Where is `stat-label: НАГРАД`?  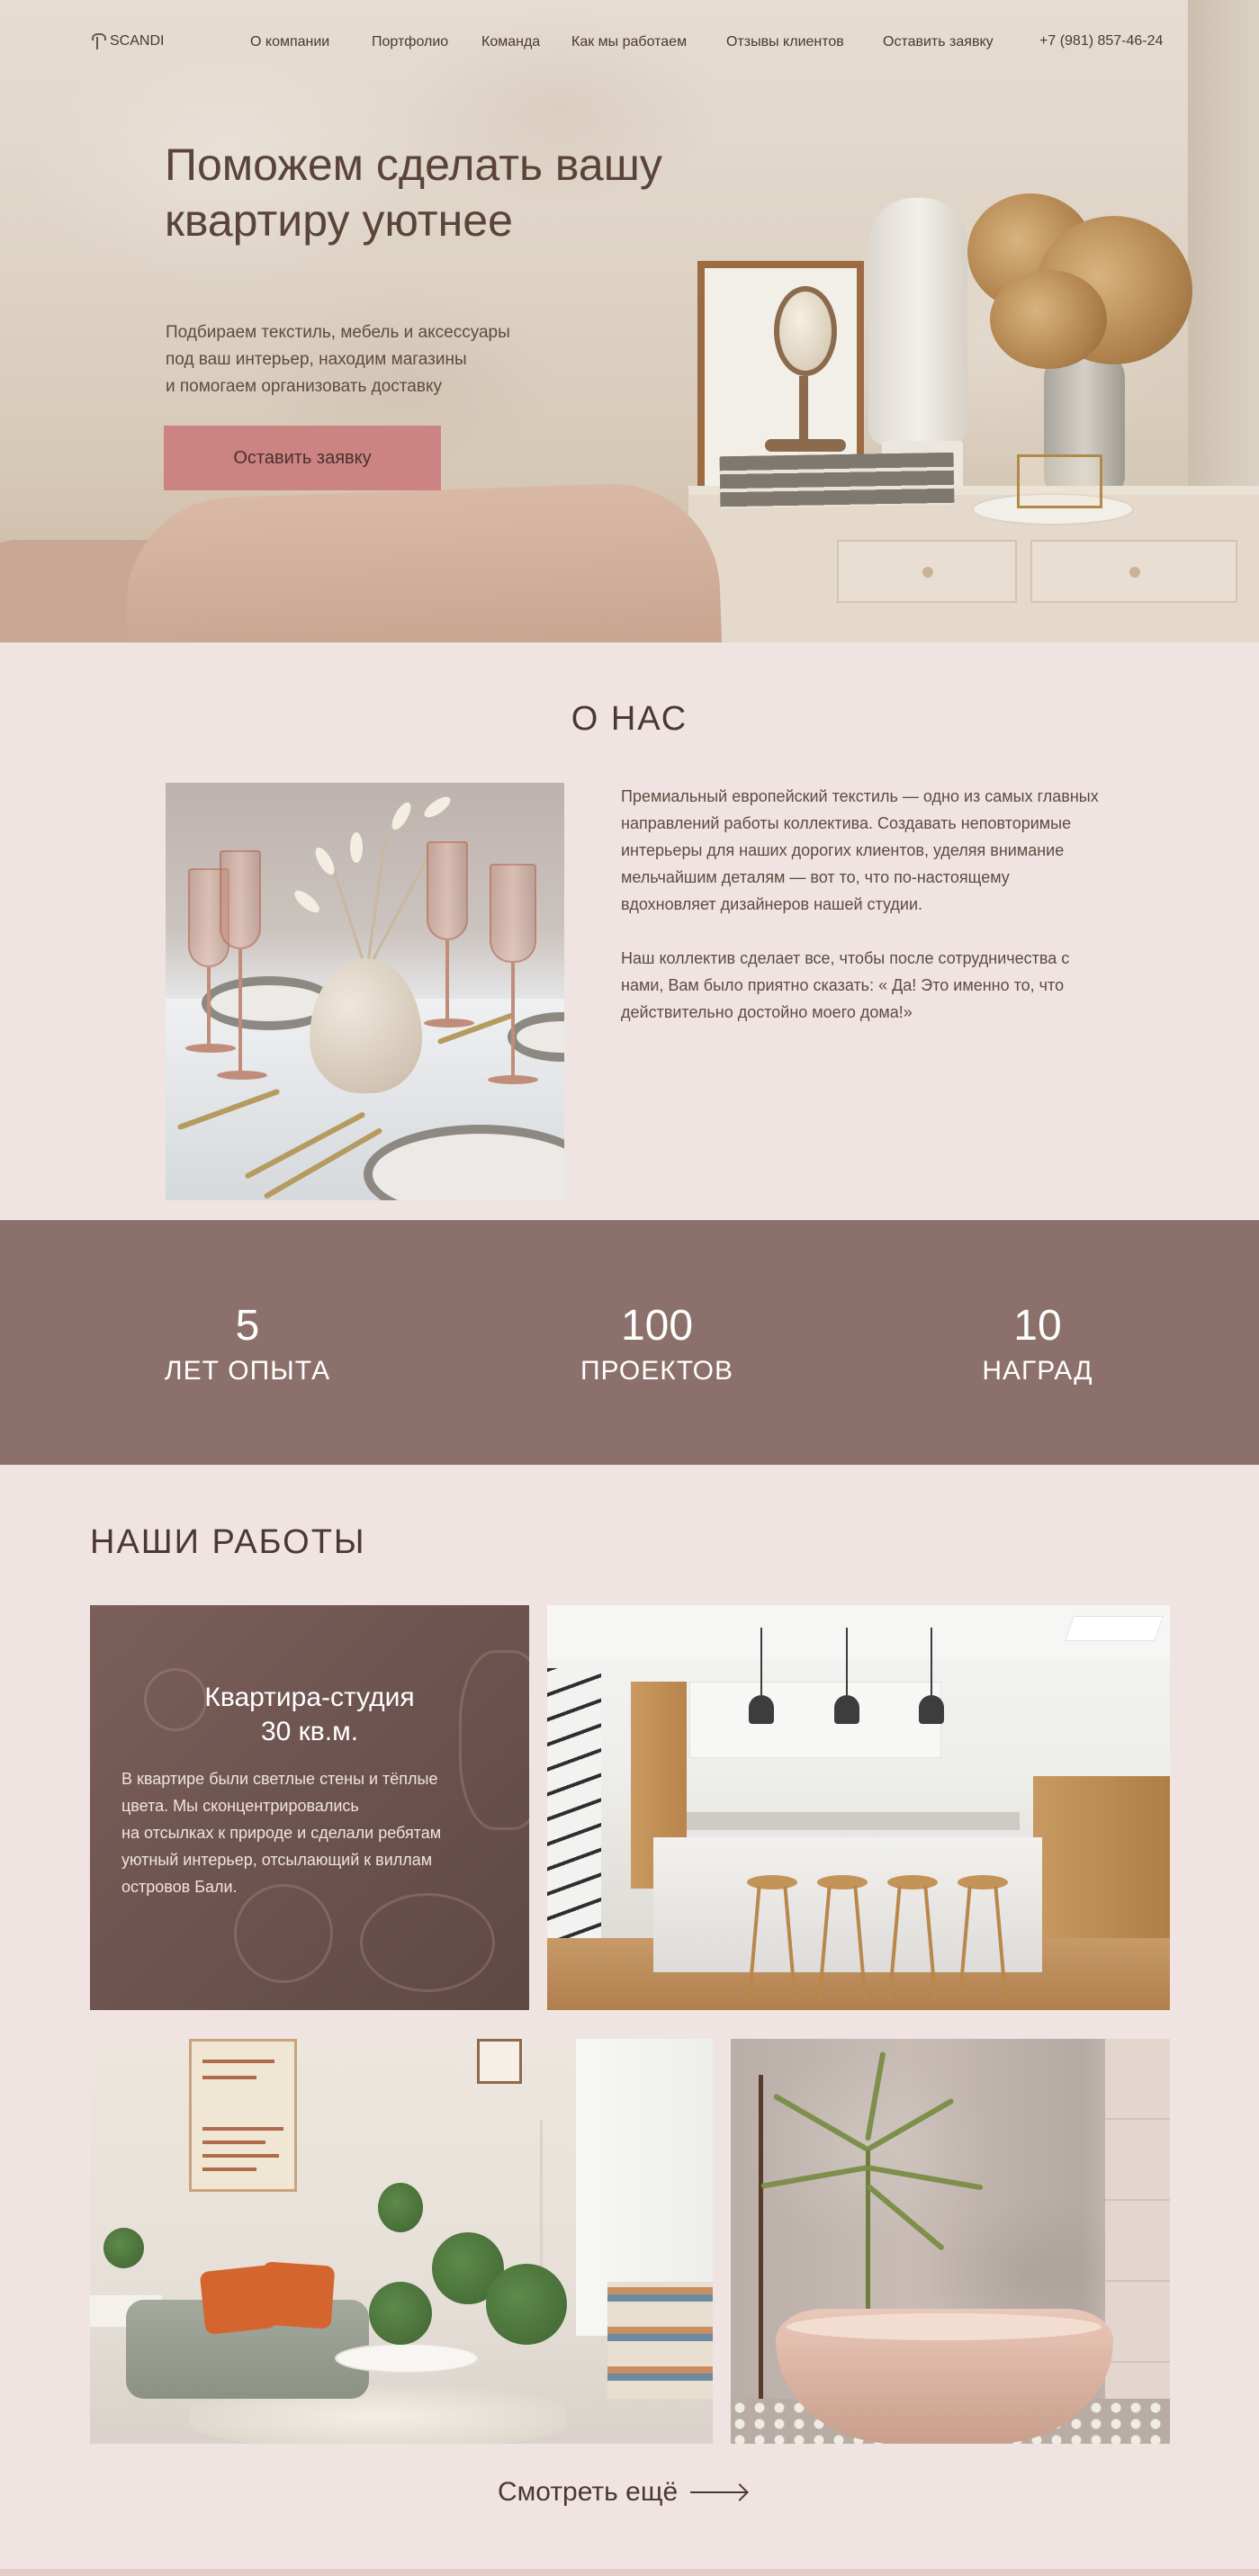
stat-label: НАГРАД is located at coordinates (1037, 1371).